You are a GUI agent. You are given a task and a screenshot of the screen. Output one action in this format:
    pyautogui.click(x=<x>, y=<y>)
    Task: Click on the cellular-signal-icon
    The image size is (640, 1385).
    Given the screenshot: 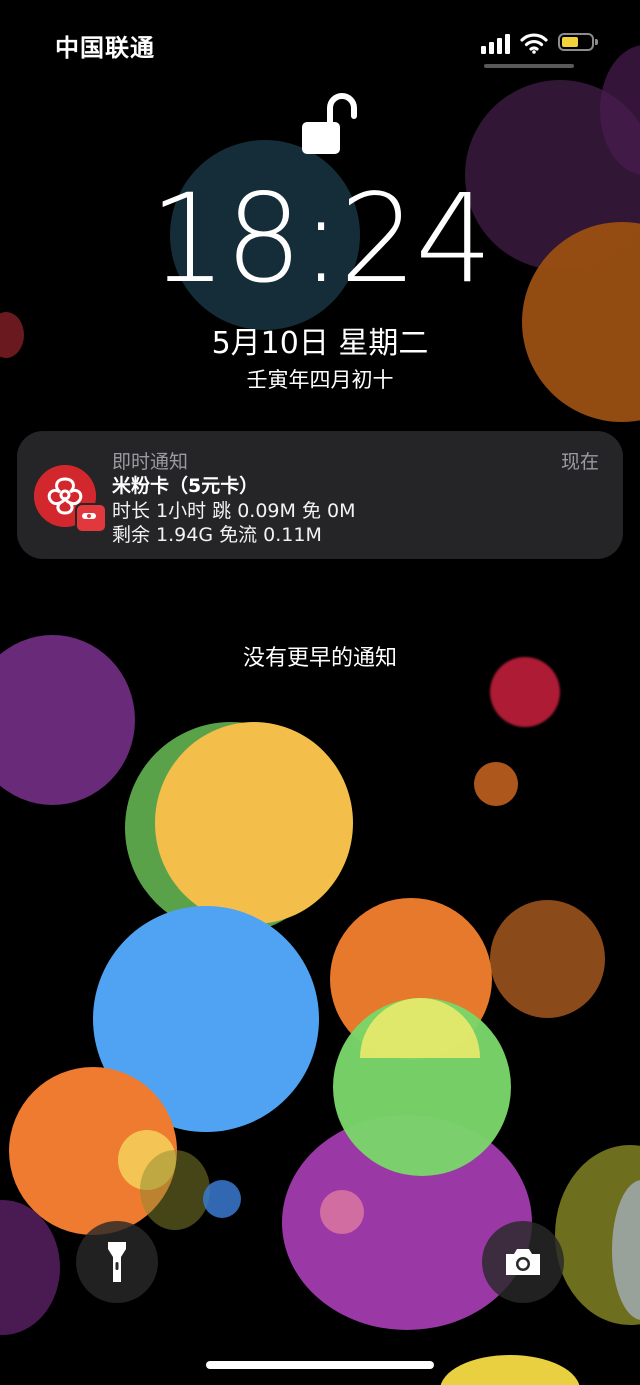 What is the action you would take?
    pyautogui.click(x=495, y=43)
    